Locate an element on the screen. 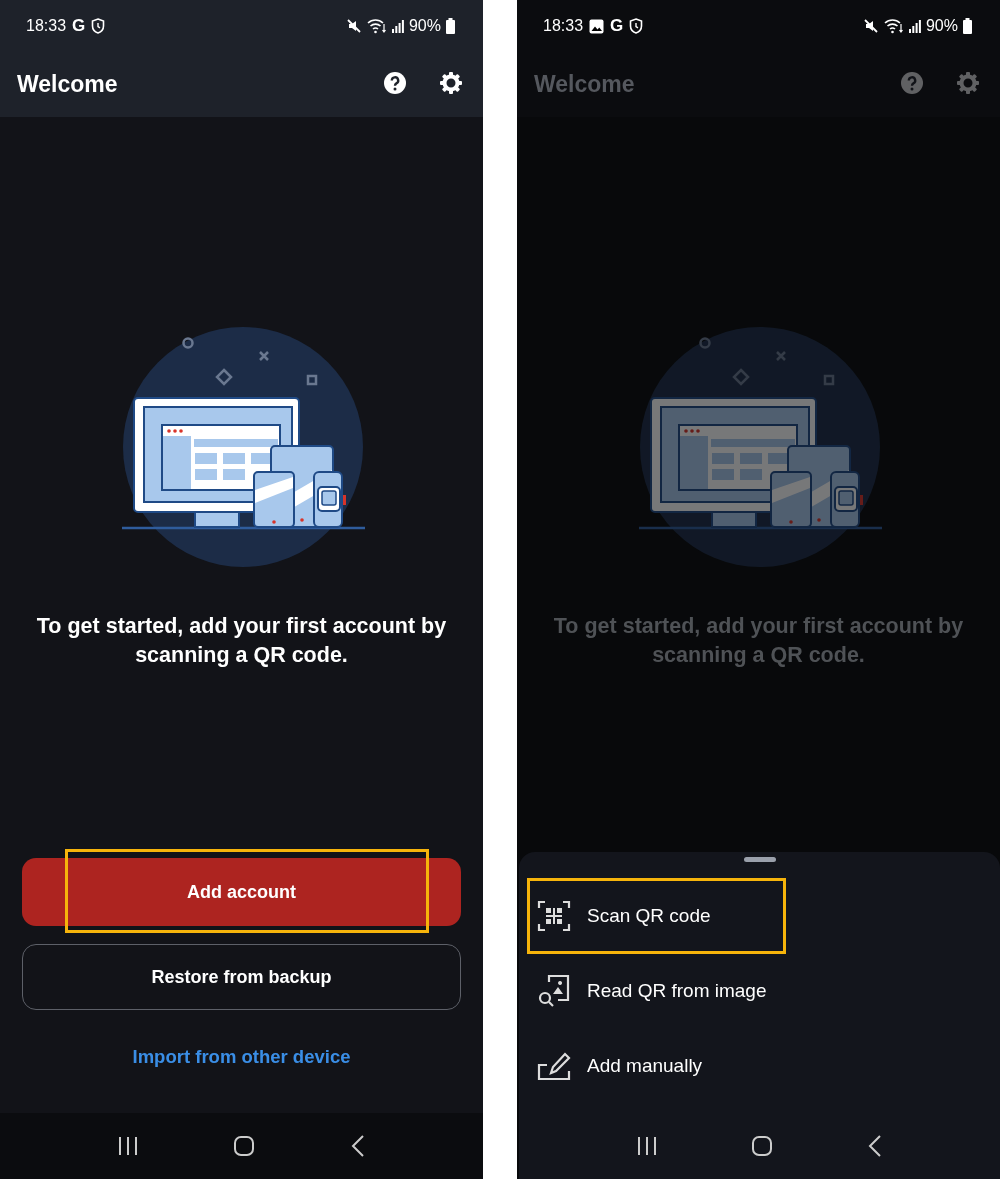  image-search-icon is located at coordinates (554, 990).